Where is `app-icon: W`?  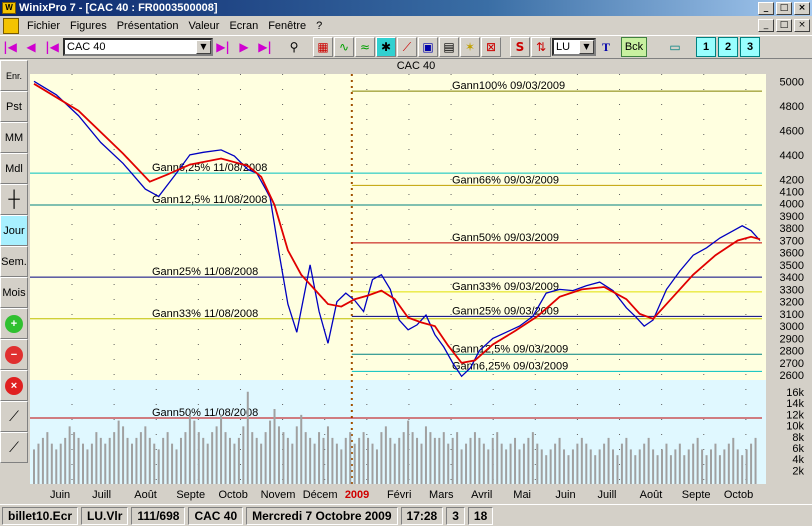 app-icon: W is located at coordinates (9, 8).